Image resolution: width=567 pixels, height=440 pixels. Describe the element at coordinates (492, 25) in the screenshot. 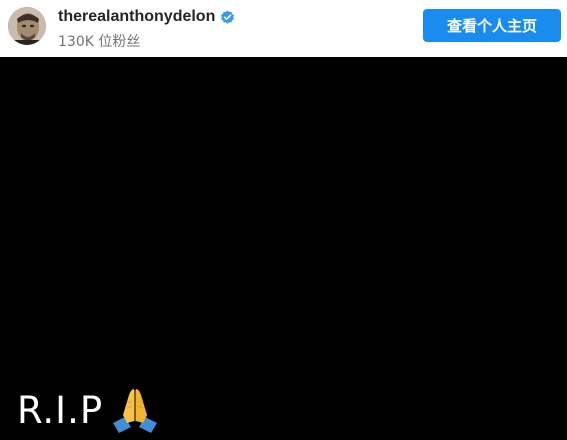

I see `view-profile-button: 查看个人主页` at that location.